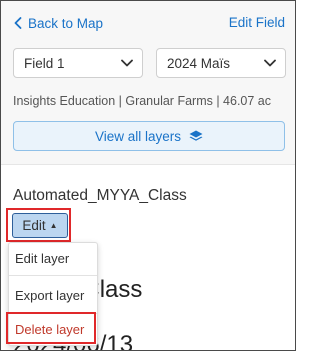 The height and width of the screenshot is (351, 320). Describe the element at coordinates (18, 23) in the screenshot. I see `chevron-left-icon` at that location.